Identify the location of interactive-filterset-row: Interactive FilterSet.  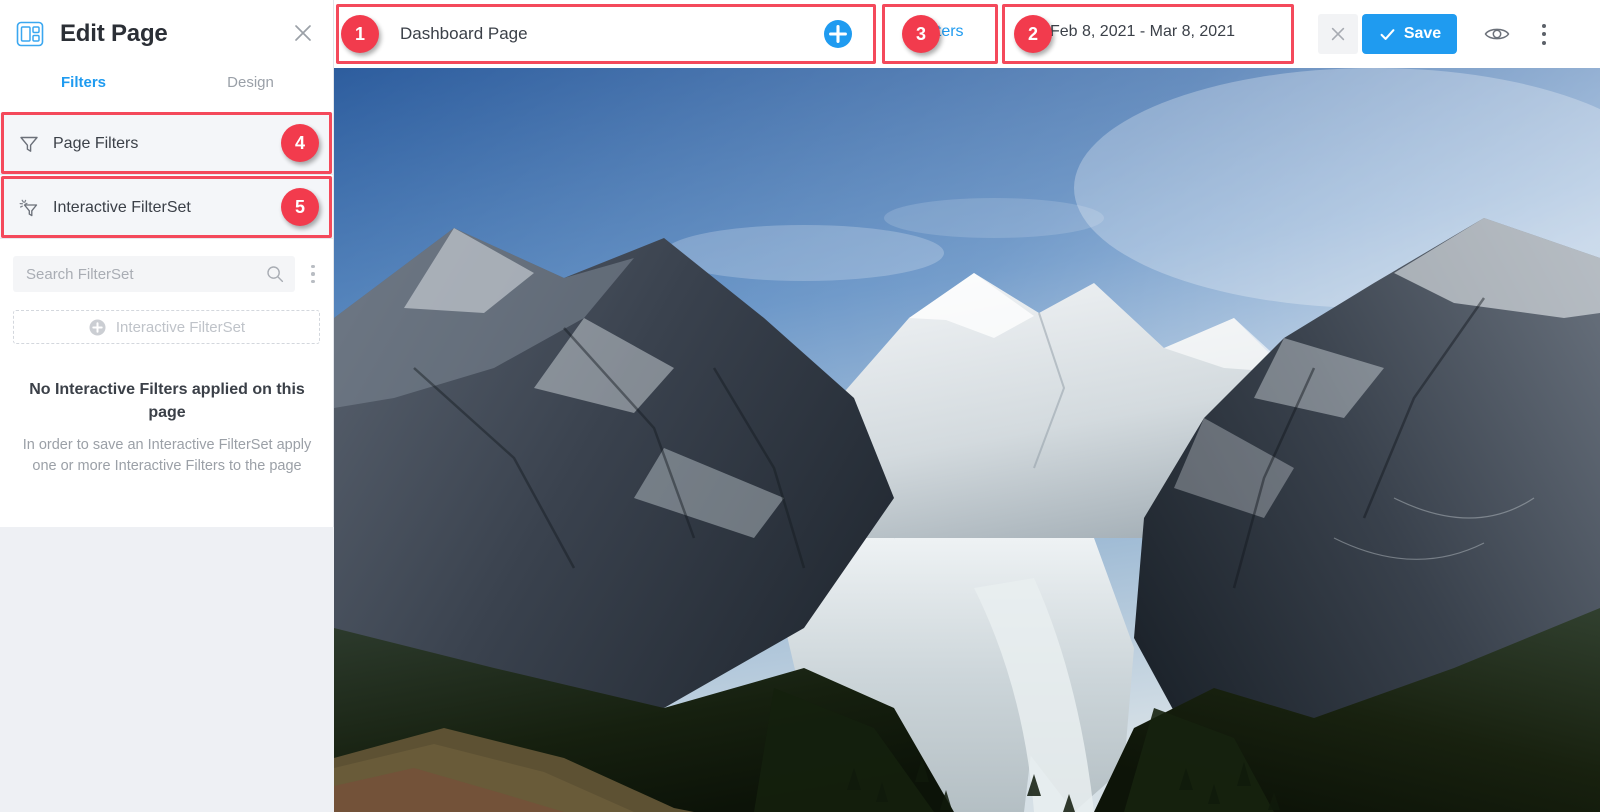
(166, 208).